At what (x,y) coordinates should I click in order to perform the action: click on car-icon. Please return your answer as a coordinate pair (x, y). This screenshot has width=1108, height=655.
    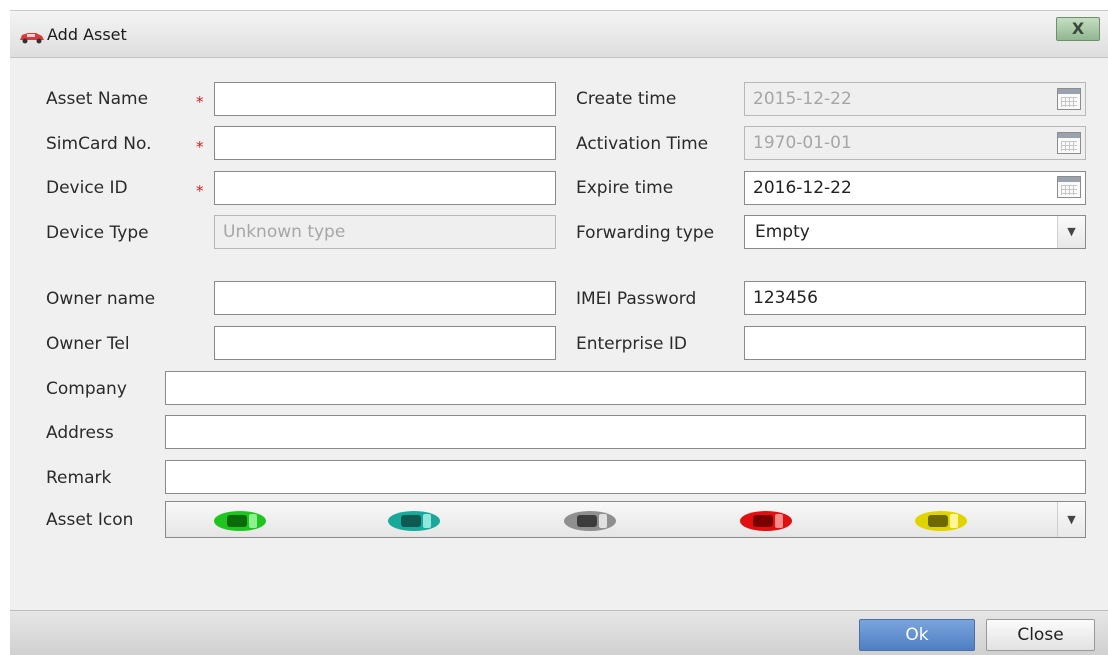
    Looking at the image, I should click on (32, 38).